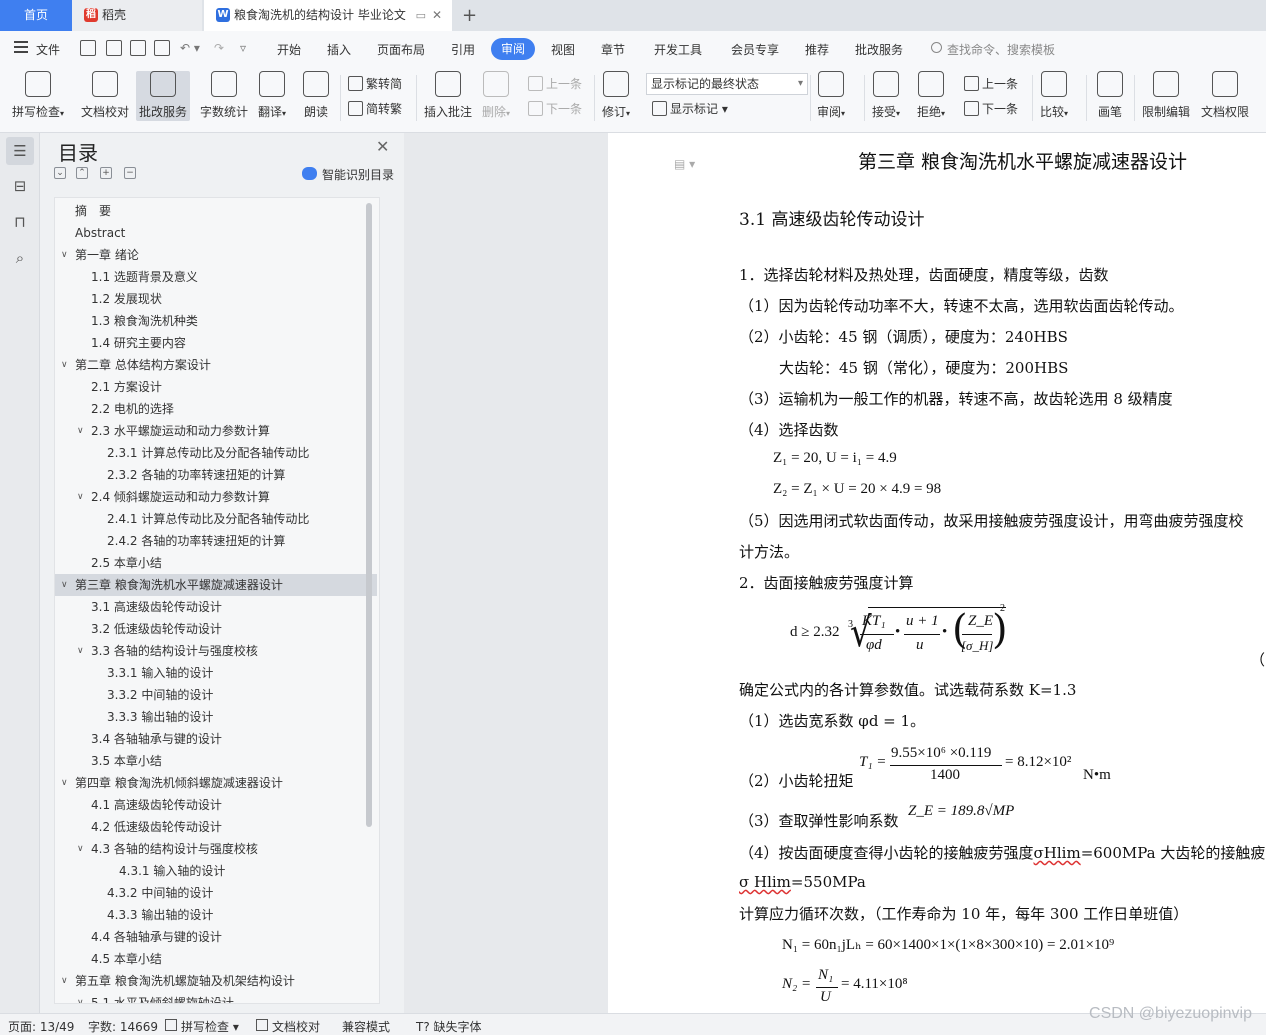 The width and height of the screenshot is (1266, 1035). I want to click on menu-file: 文件, so click(48, 49).